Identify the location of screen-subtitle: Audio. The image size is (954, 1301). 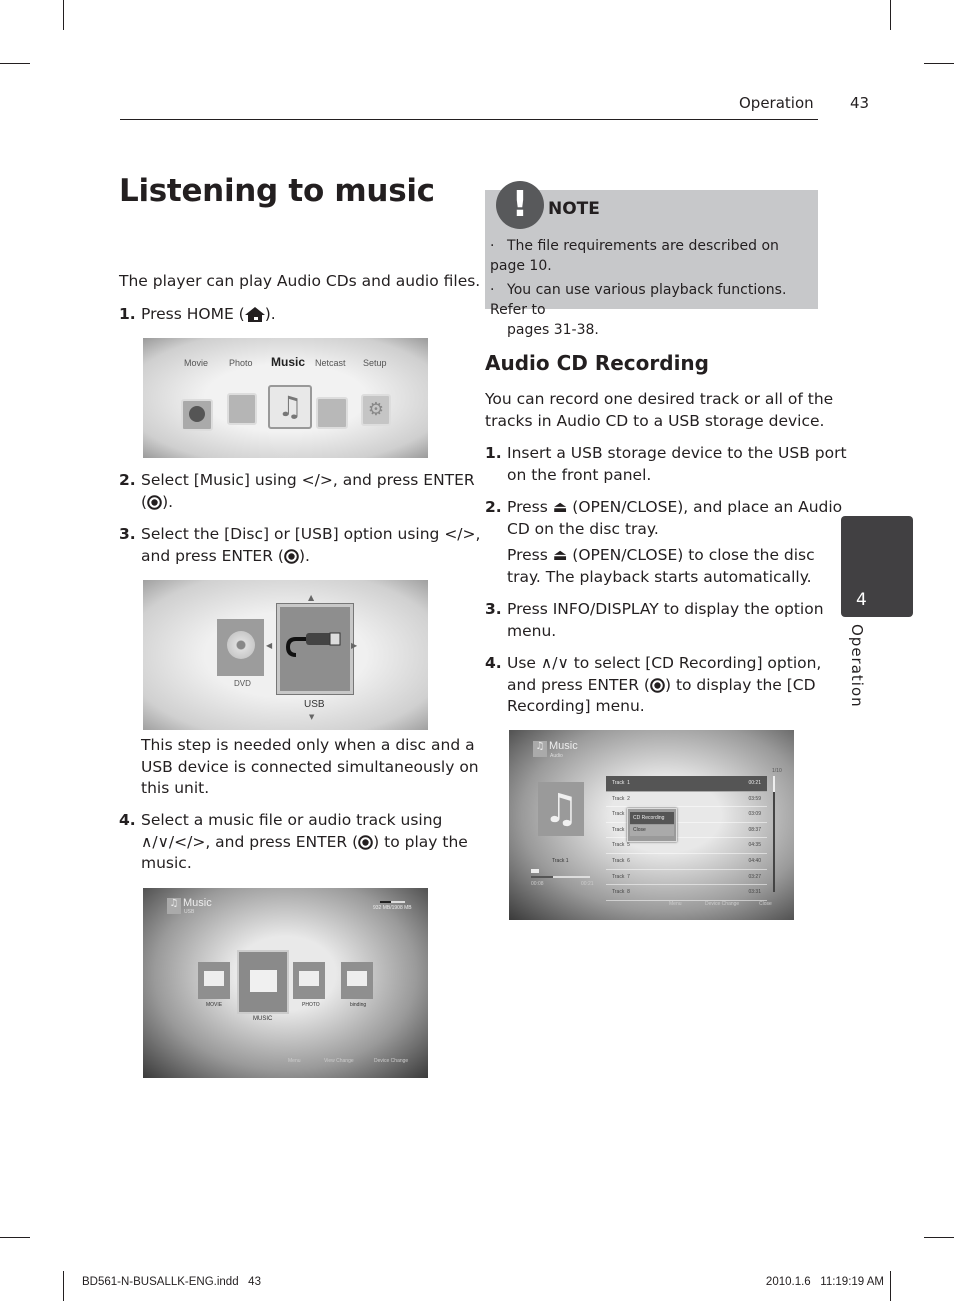
(556, 756).